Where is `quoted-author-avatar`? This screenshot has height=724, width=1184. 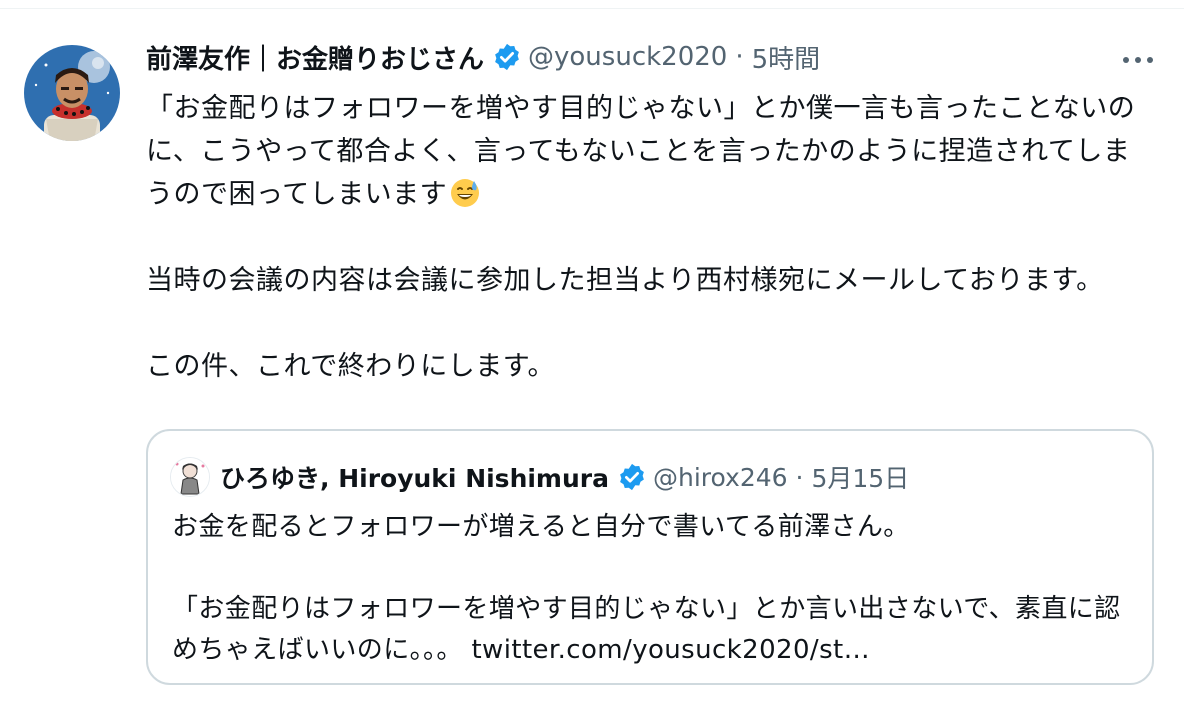 quoted-author-avatar is located at coordinates (190, 477).